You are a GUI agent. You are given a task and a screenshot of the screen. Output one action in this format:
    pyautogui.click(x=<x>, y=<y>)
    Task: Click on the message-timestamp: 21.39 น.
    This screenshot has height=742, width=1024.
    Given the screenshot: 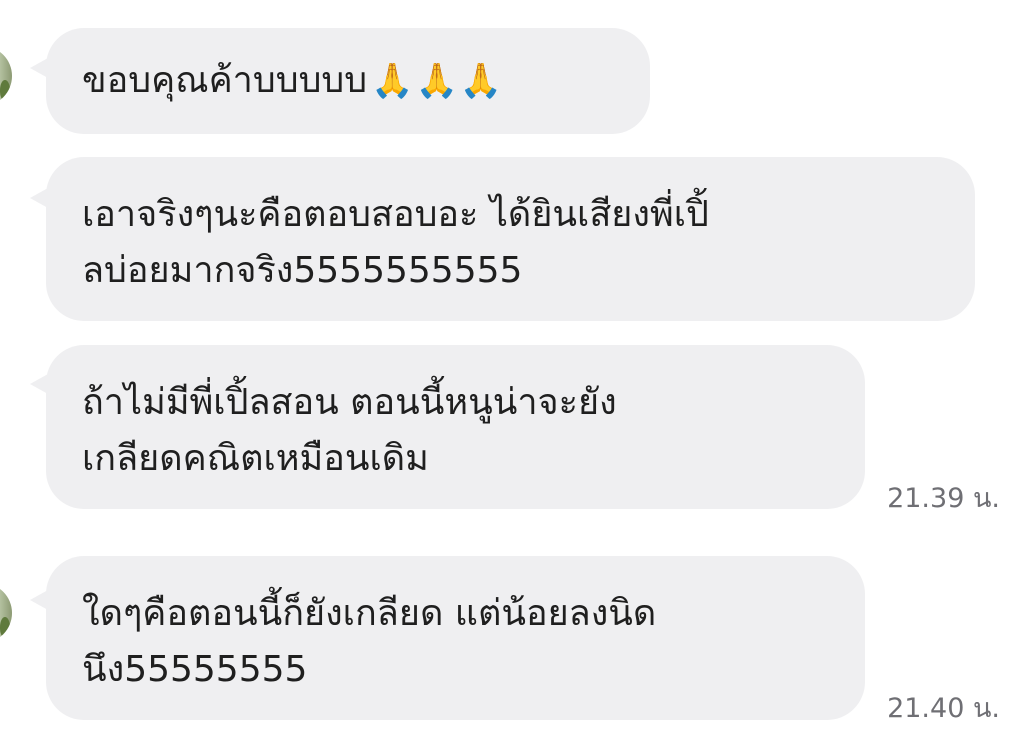 What is the action you would take?
    pyautogui.click(x=943, y=498)
    